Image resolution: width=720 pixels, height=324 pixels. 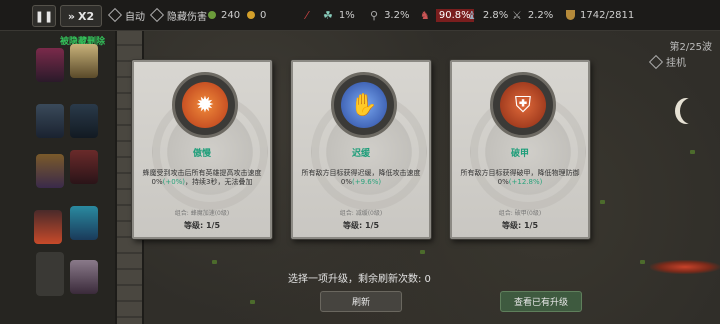 What do you see at coordinates (517, 15) in the screenshot?
I see `rogue-icon: ⚔` at bounding box center [517, 15].